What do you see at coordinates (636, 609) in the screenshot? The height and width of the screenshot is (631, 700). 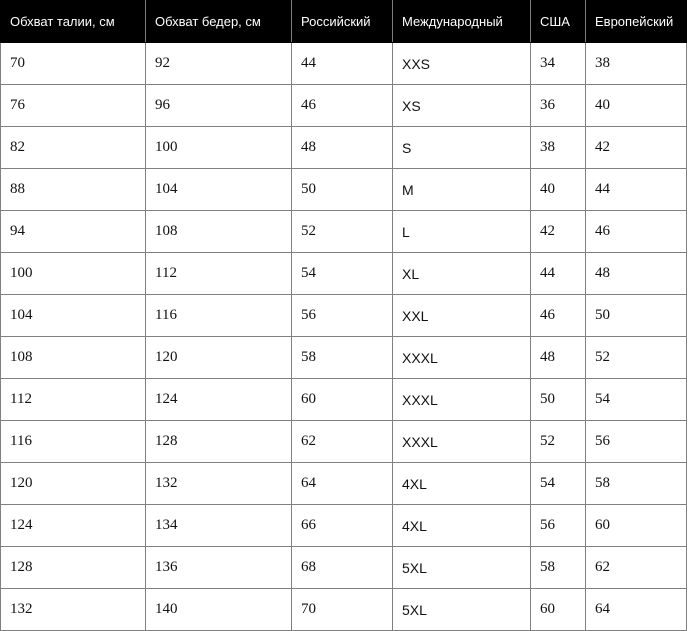 I see `cell-eu: 64` at bounding box center [636, 609].